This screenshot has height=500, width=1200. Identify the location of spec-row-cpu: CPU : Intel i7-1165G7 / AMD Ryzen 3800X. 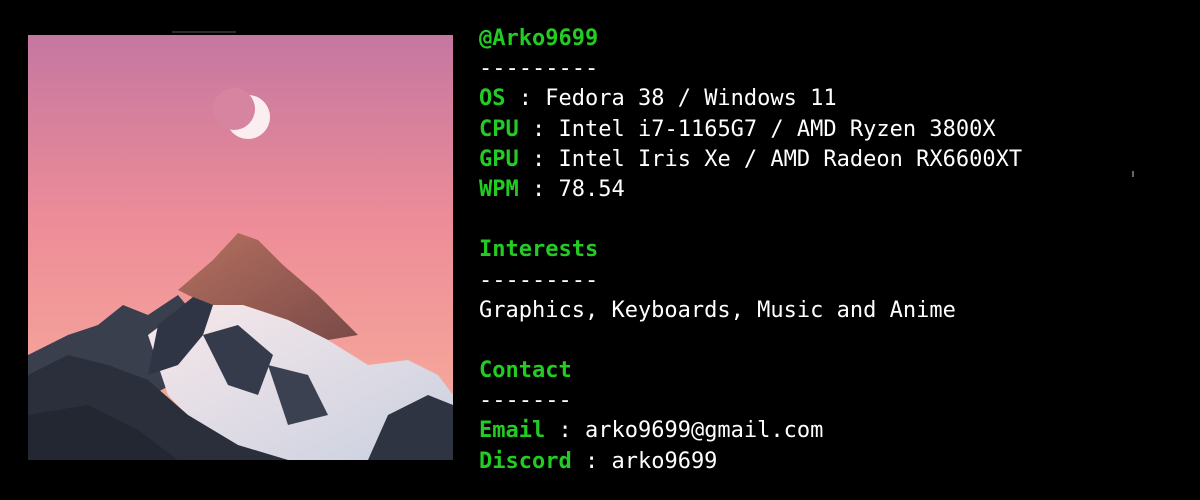
(829, 130).